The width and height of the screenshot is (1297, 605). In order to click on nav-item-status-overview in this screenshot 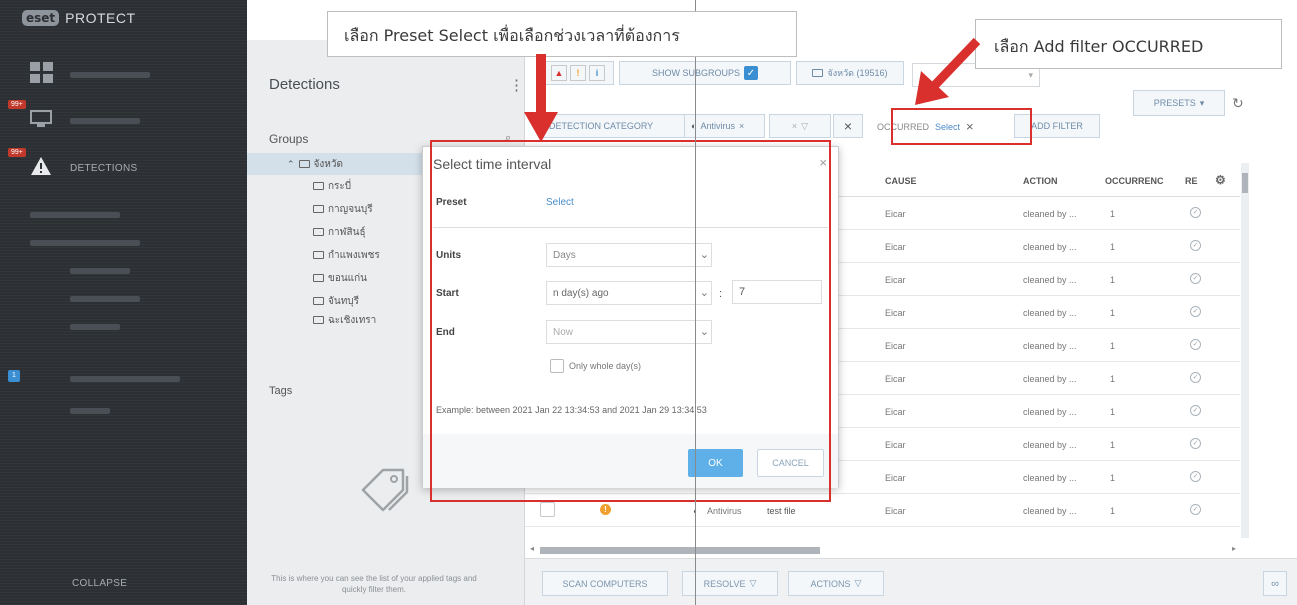, I will do `click(125, 379)`.